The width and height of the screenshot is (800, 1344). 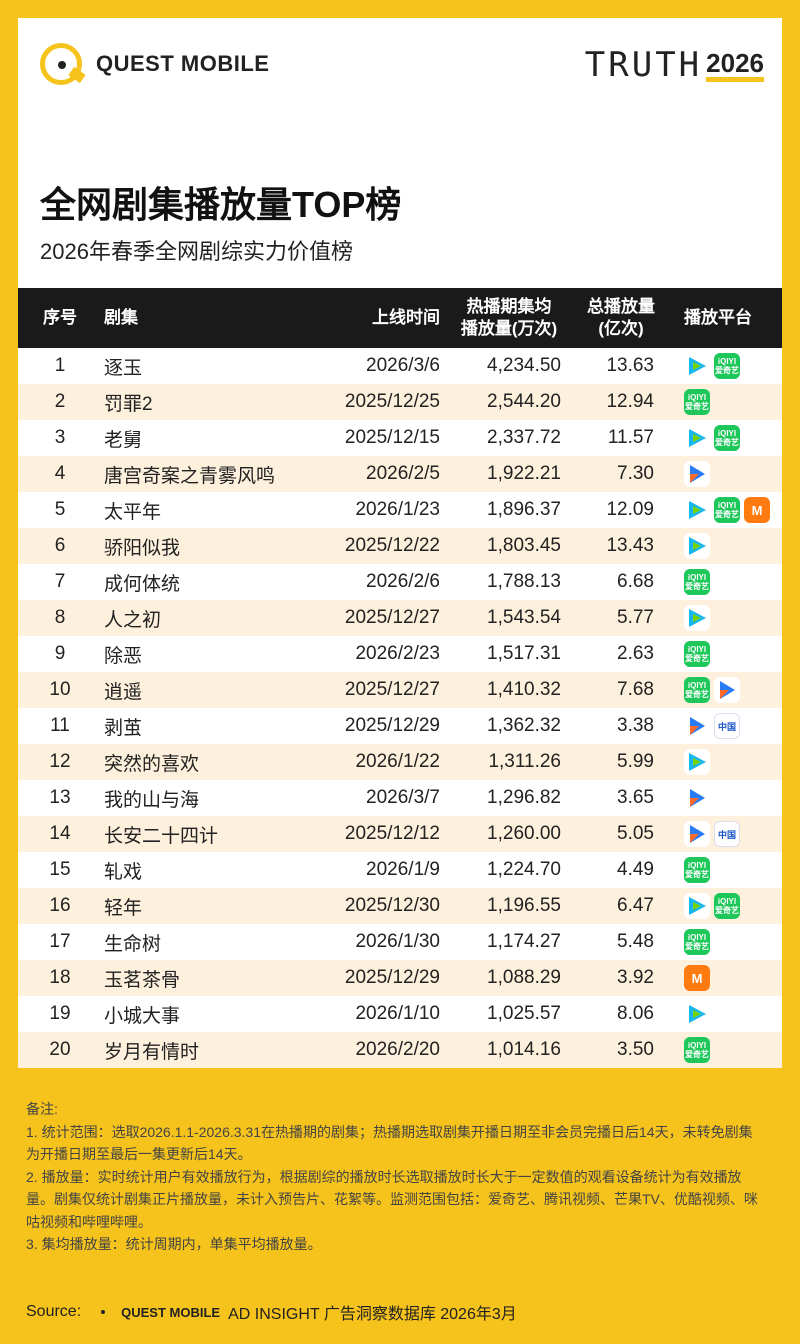 What do you see at coordinates (152, 764) in the screenshot?
I see `drama-name-cell: 突然的喜欢` at bounding box center [152, 764].